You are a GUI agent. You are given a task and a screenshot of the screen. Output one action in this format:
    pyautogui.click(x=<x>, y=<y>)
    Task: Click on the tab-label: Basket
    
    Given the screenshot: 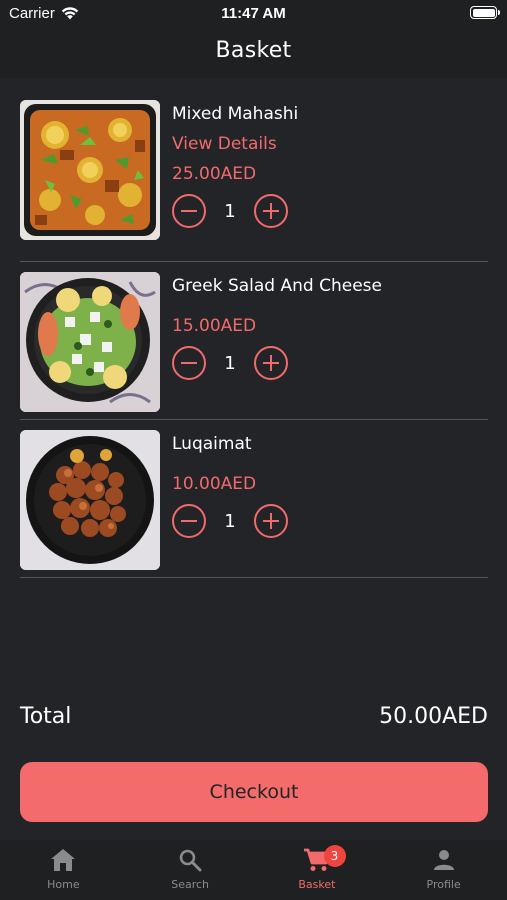 What is the action you would take?
    pyautogui.click(x=317, y=884)
    